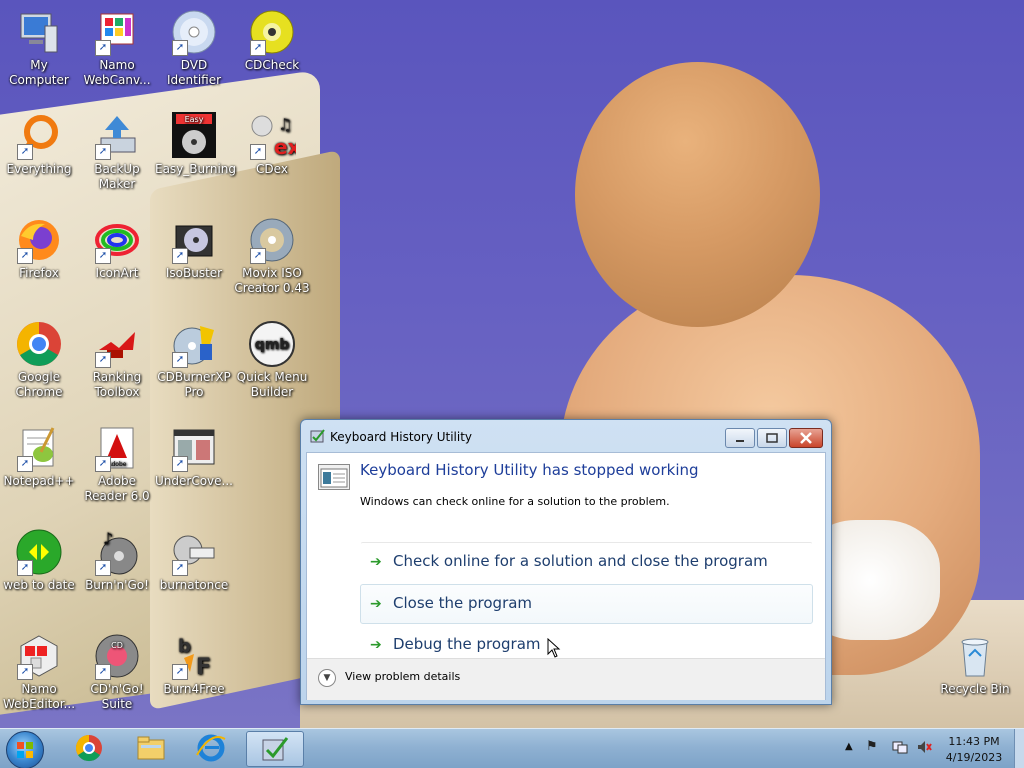  I want to click on desktop-icon-movix-iso-creator: ➚ Movix ISO Creator 0.43, so click(272, 256).